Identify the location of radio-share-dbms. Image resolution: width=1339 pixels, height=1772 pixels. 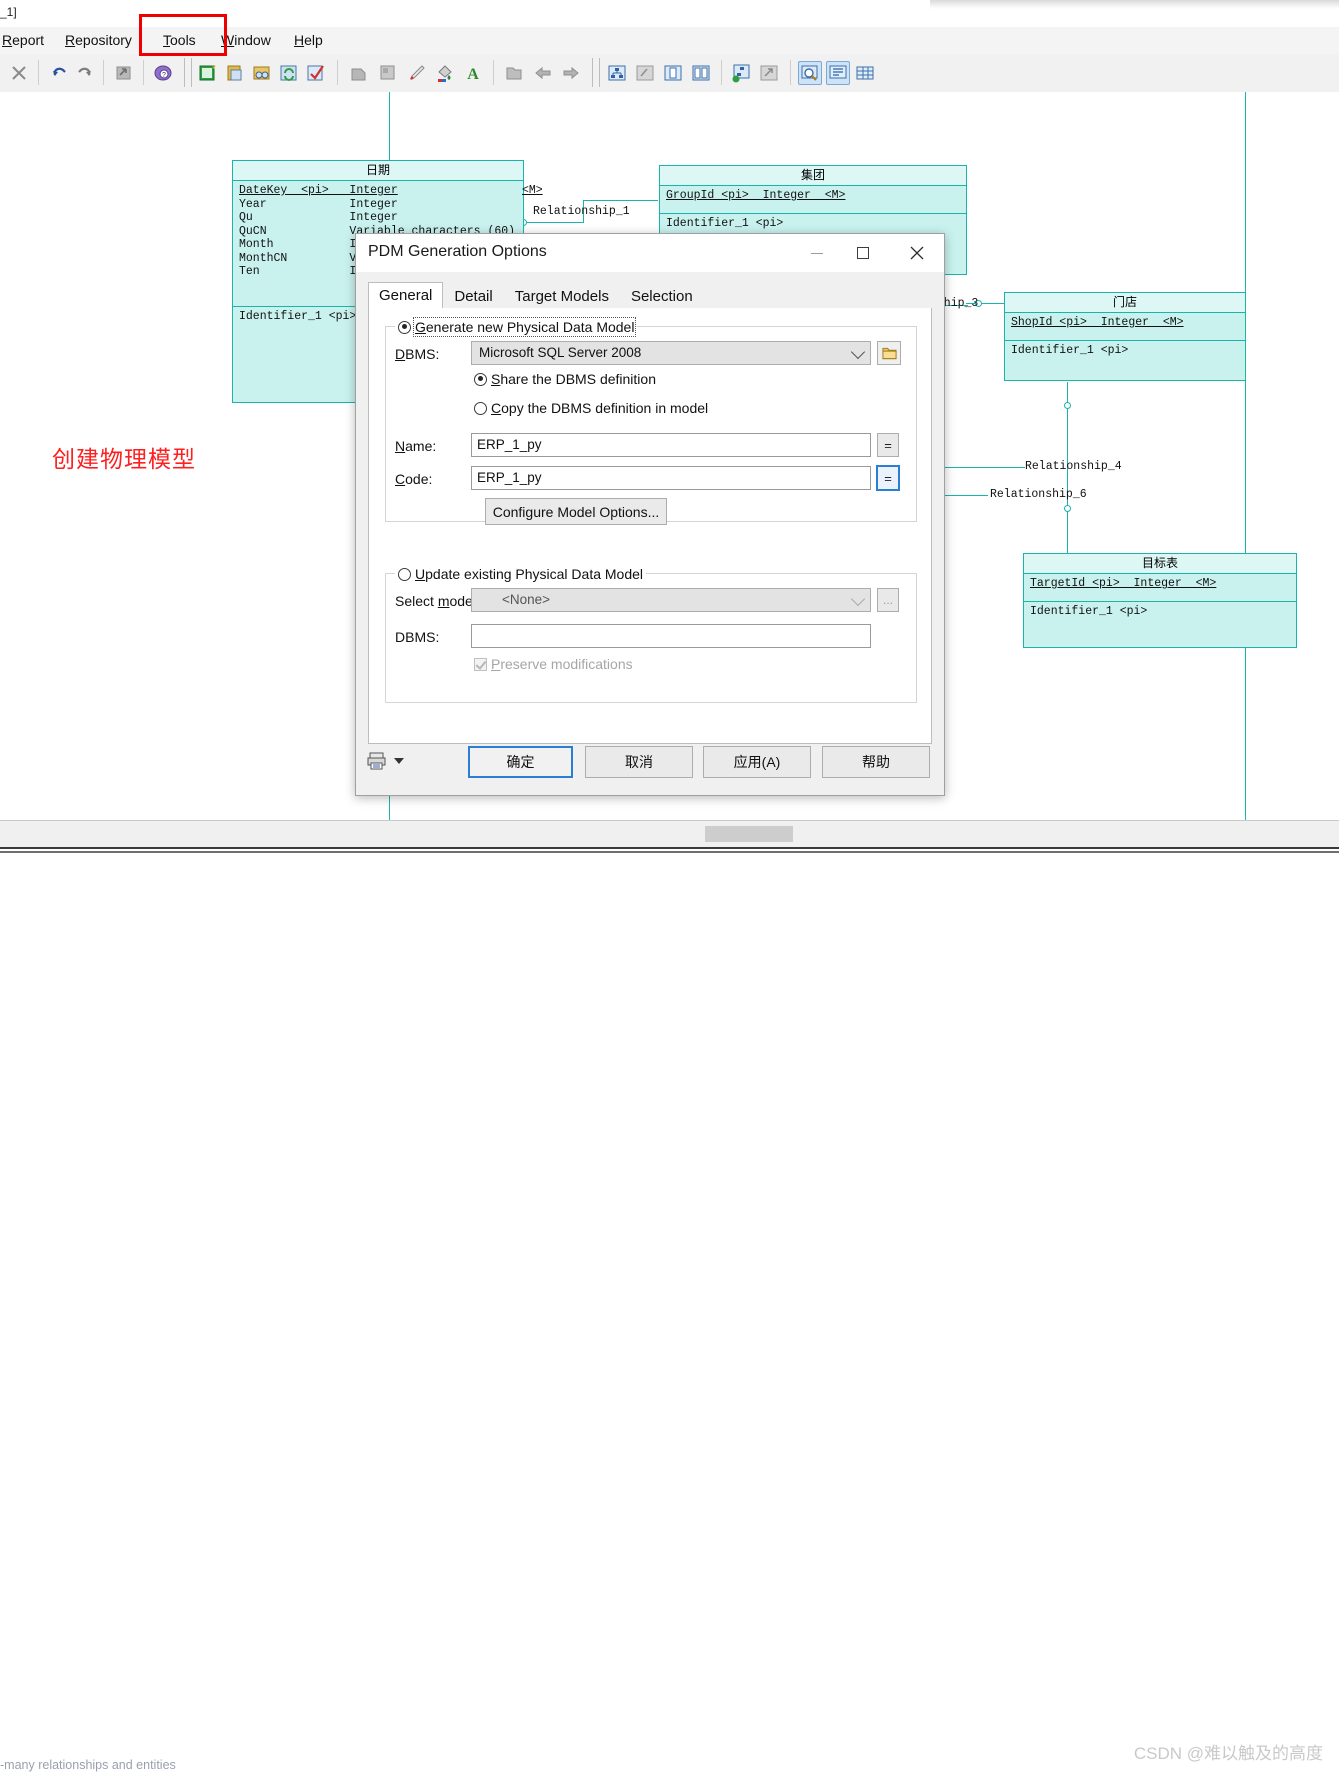
(480, 379).